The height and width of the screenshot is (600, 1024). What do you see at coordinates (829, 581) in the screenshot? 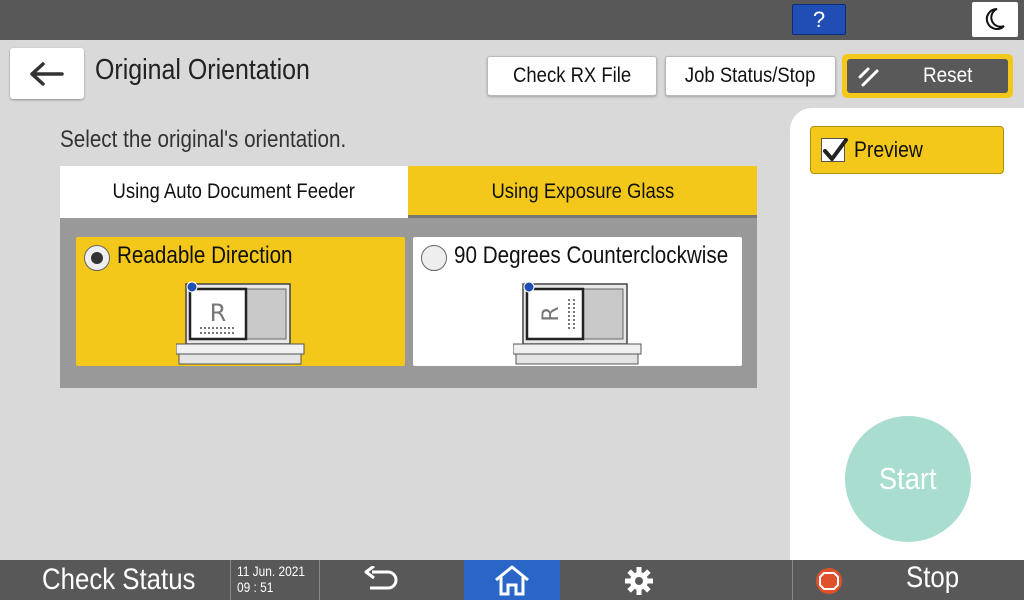
I see `stop-icon` at bounding box center [829, 581].